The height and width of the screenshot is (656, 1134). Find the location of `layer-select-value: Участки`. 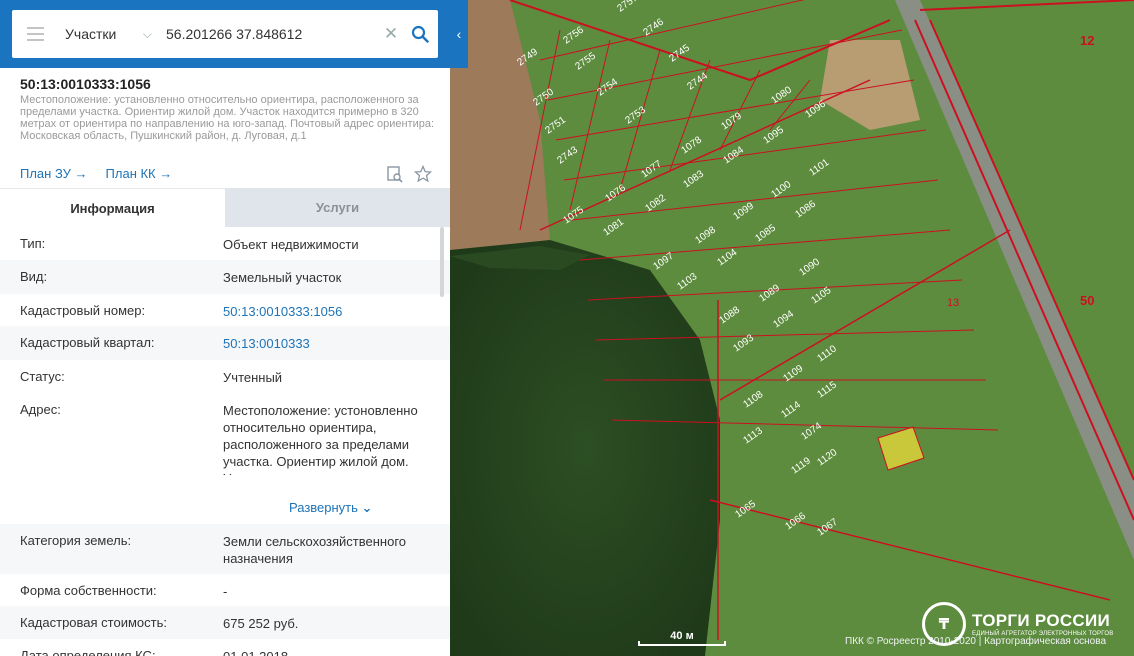

layer-select-value: Участки is located at coordinates (91, 34).